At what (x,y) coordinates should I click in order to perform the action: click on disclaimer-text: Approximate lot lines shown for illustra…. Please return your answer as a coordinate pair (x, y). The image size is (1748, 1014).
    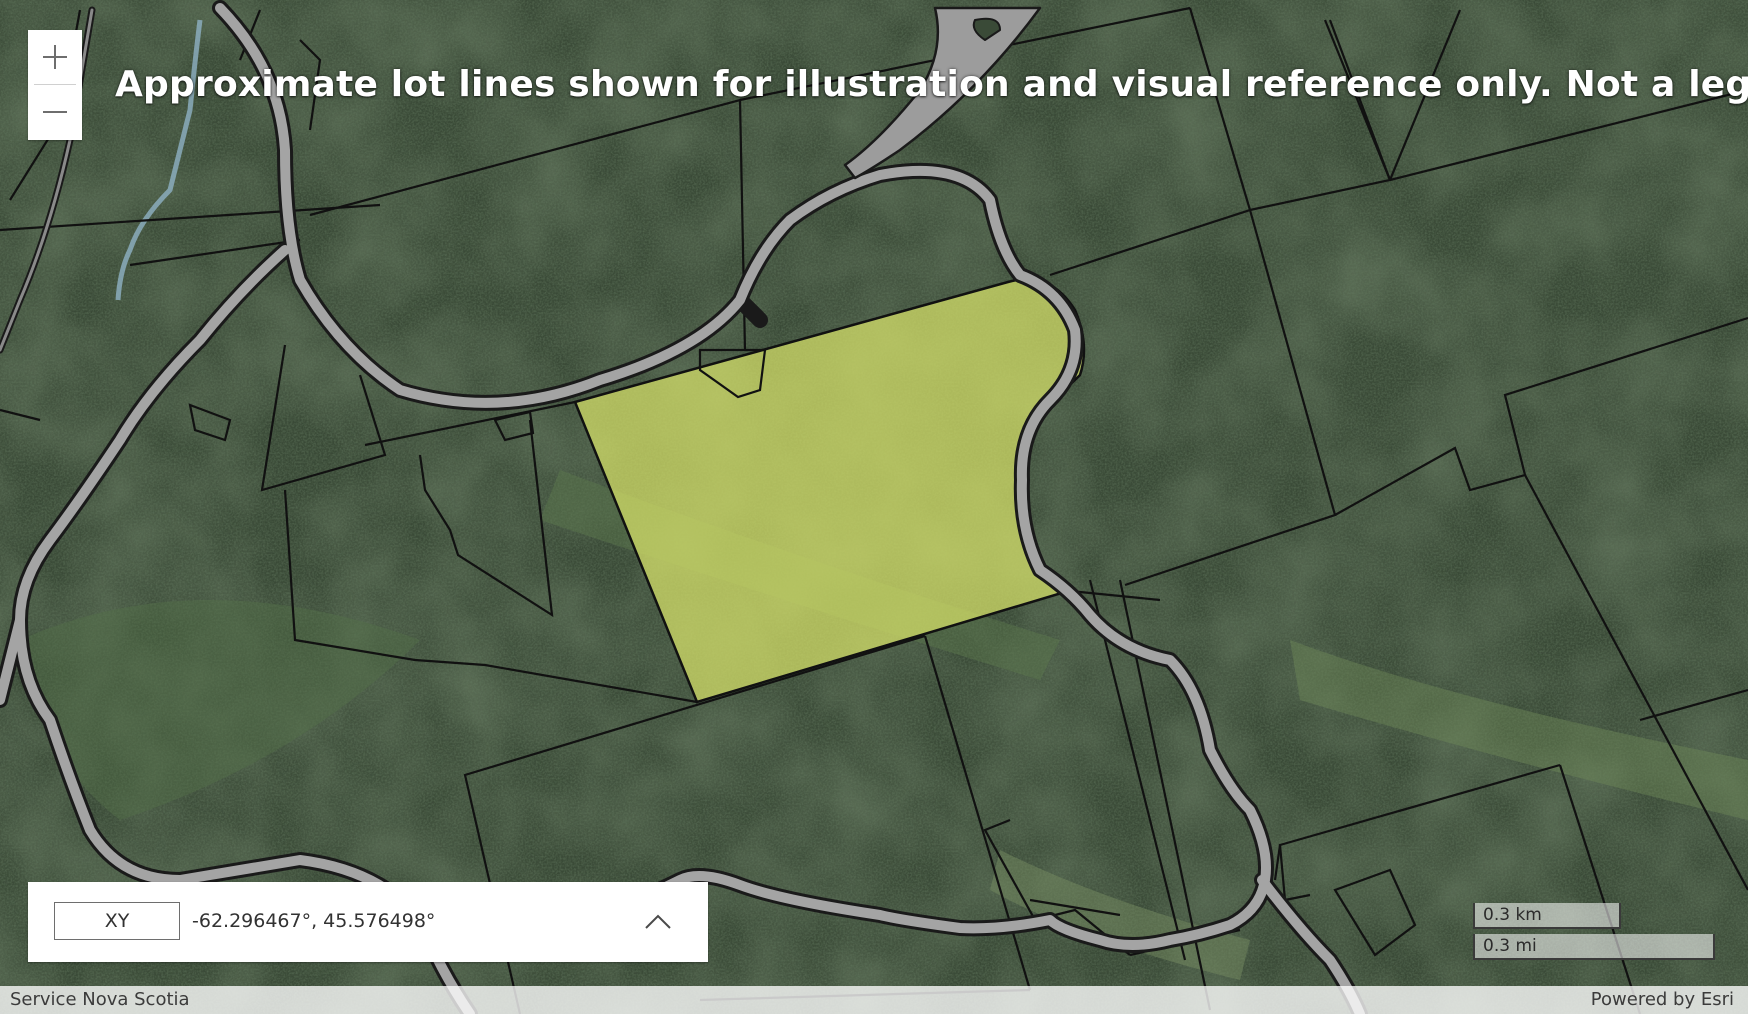
    Looking at the image, I should click on (931, 84).